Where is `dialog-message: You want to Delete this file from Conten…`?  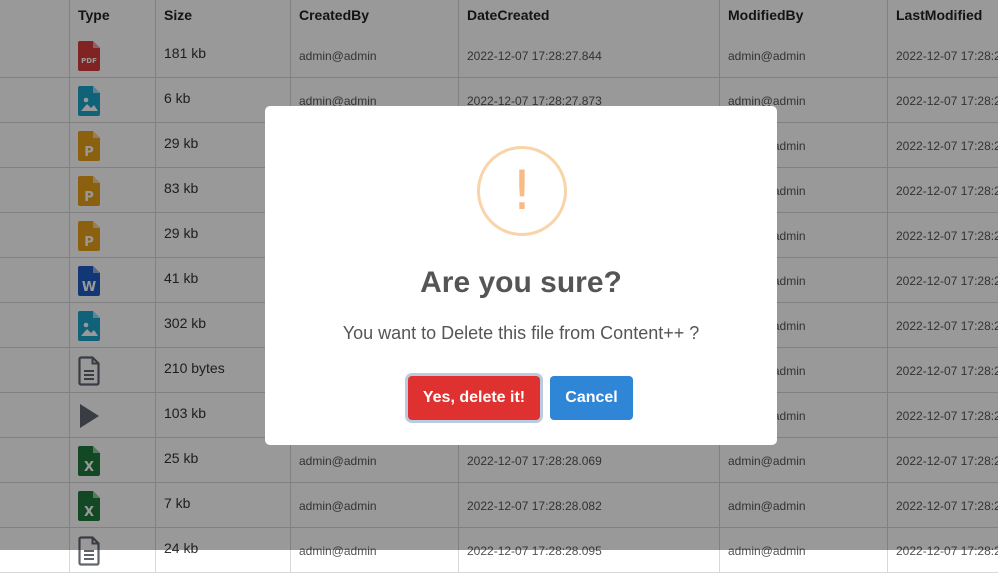 dialog-message: You want to Delete this file from Conten… is located at coordinates (521, 333).